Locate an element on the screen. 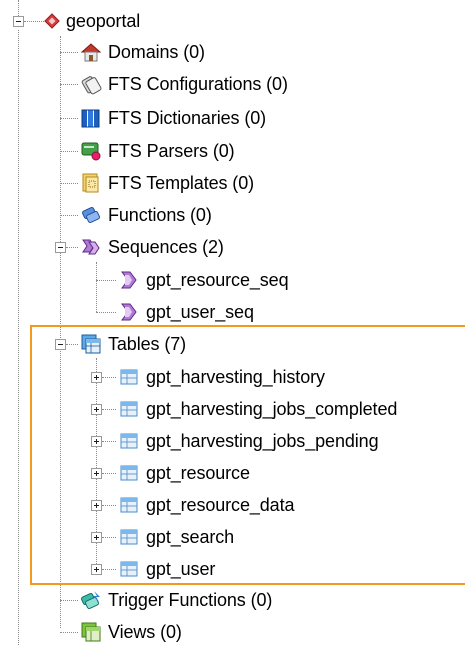 The width and height of the screenshot is (465, 647). tree-node-sequence: gpt_user_seq is located at coordinates (186, 312).